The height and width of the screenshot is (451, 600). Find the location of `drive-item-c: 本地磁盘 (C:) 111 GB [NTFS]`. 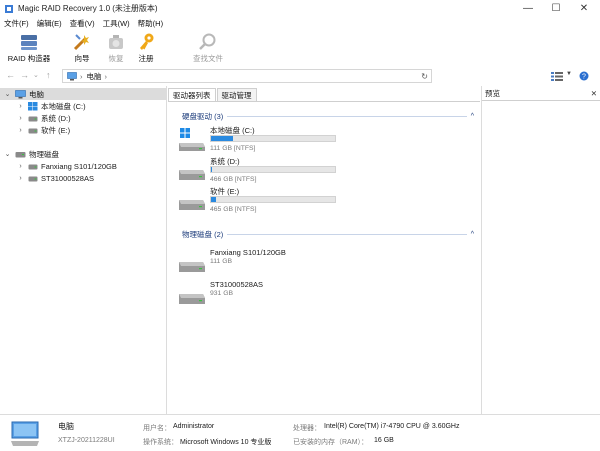

drive-item-c: 本地磁盘 (C:) 111 GB [NTFS] is located at coordinates (268, 141).